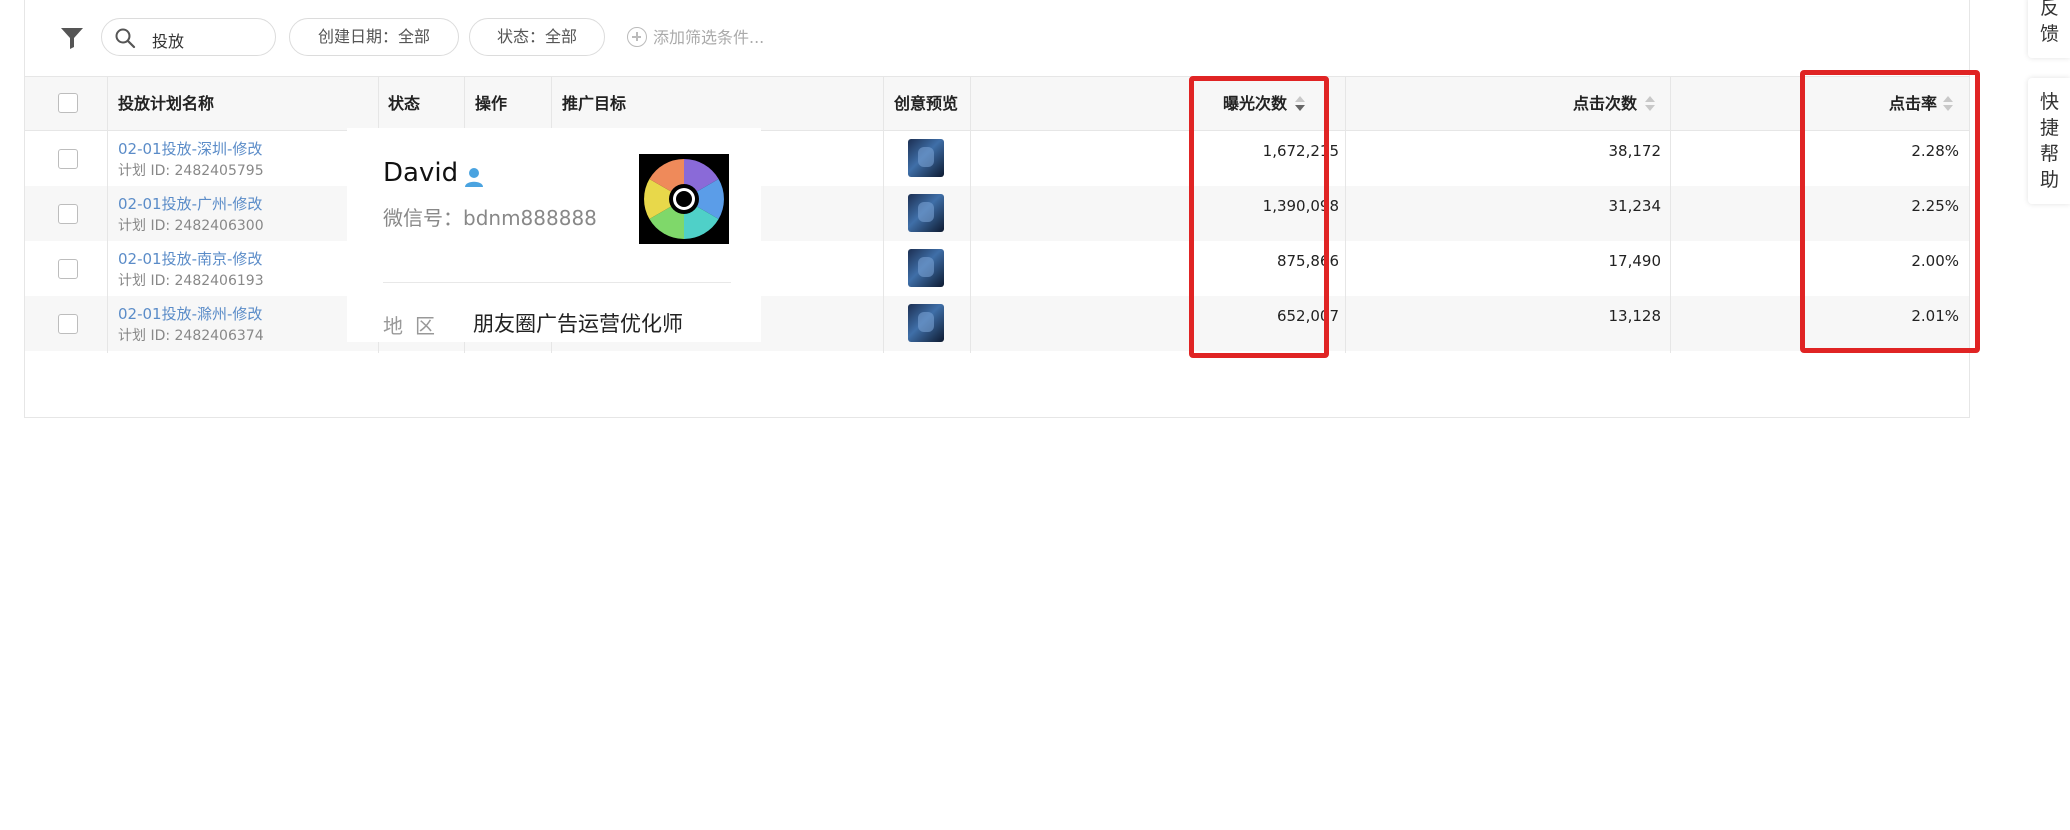 The image size is (2070, 830). What do you see at coordinates (2050, 128) in the screenshot?
I see `quick-help-char: 捷` at bounding box center [2050, 128].